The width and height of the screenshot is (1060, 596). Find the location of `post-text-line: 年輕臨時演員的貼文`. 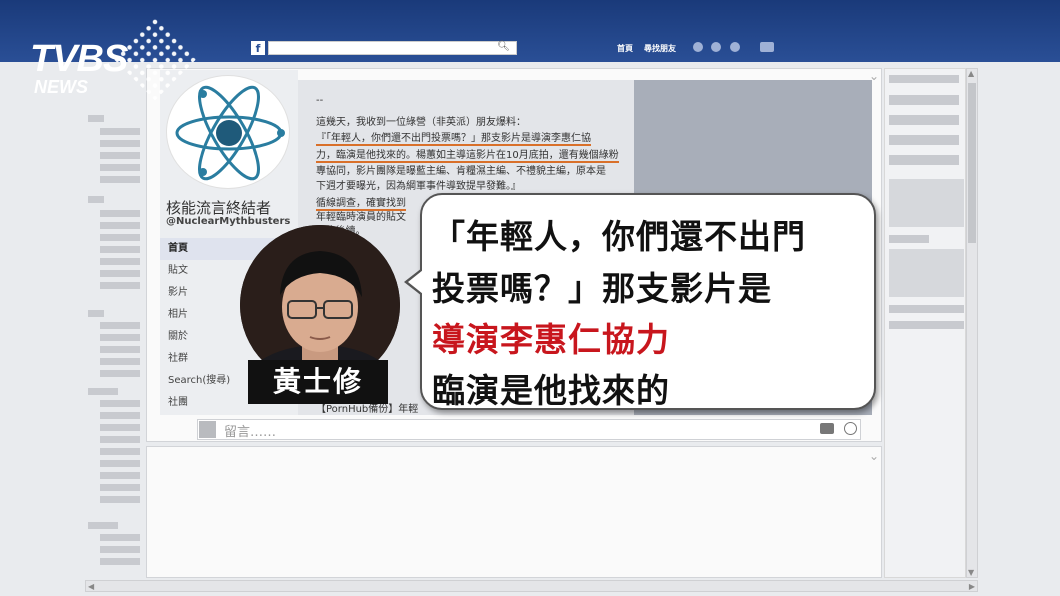

post-text-line: 年輕臨時演員的貼文 is located at coordinates (361, 217).